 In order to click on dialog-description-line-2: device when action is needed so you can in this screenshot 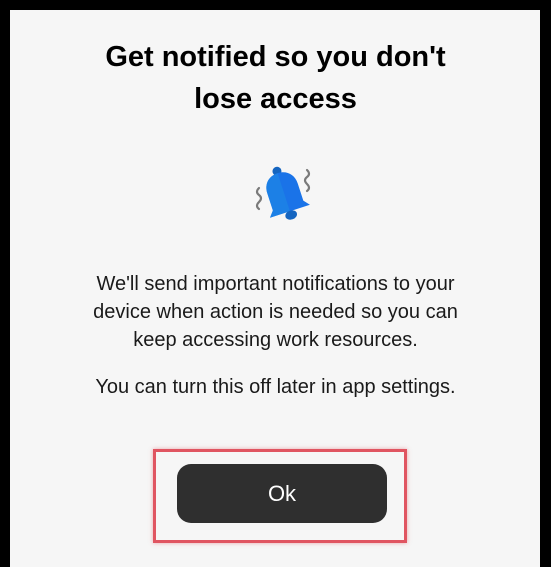, I will do `click(275, 312)`.